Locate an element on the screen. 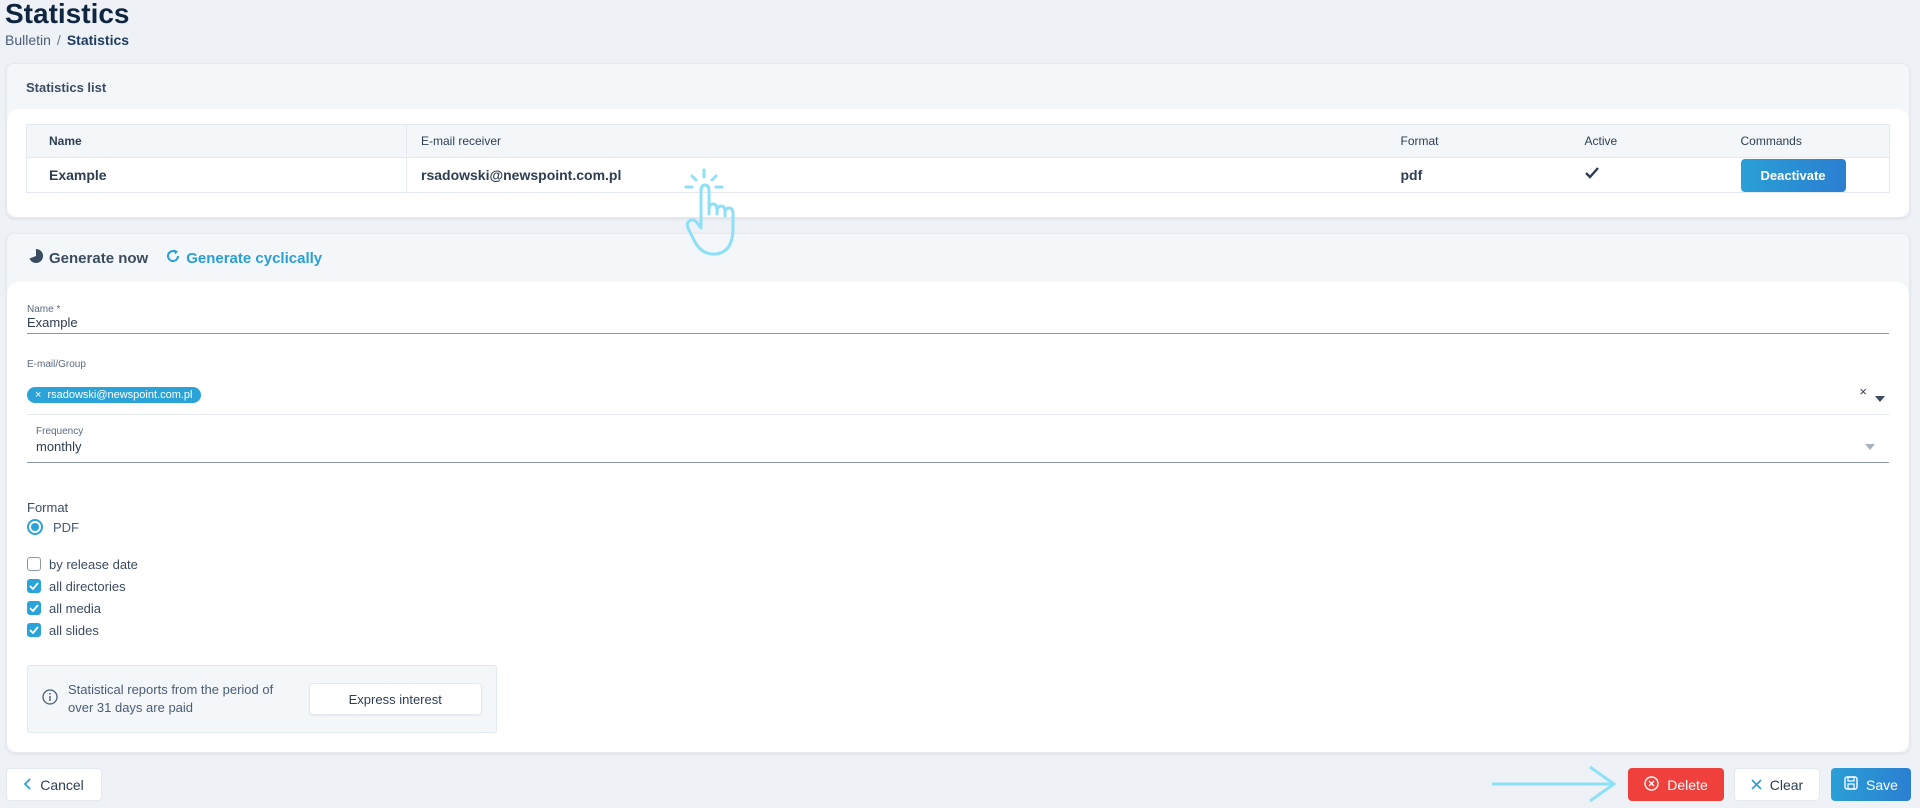 The image size is (1920, 808). save-button: Save is located at coordinates (1871, 784).